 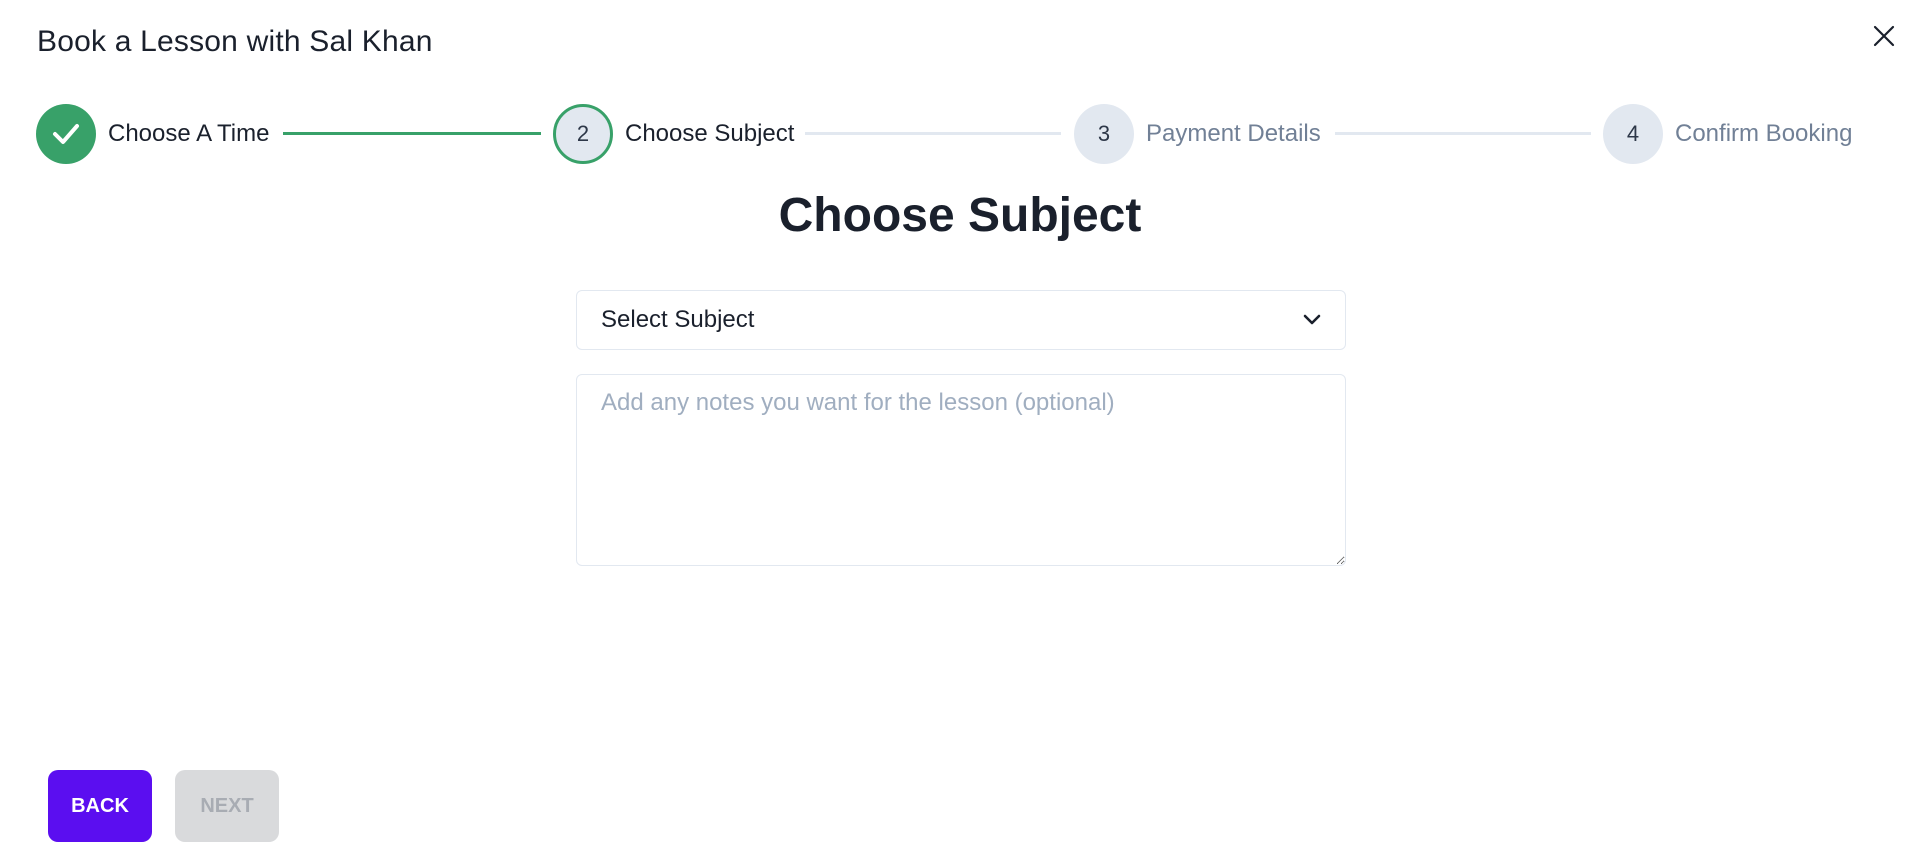 I want to click on close-icon, so click(x=1884, y=36).